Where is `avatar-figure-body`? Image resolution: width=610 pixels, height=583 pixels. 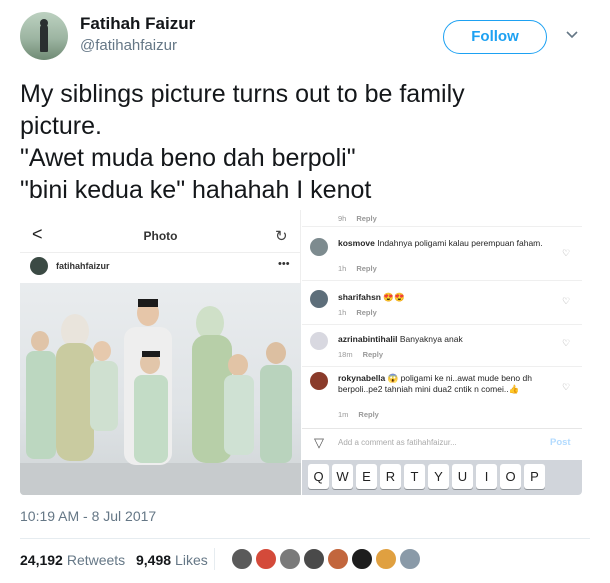
avatar-figure-body is located at coordinates (44, 38).